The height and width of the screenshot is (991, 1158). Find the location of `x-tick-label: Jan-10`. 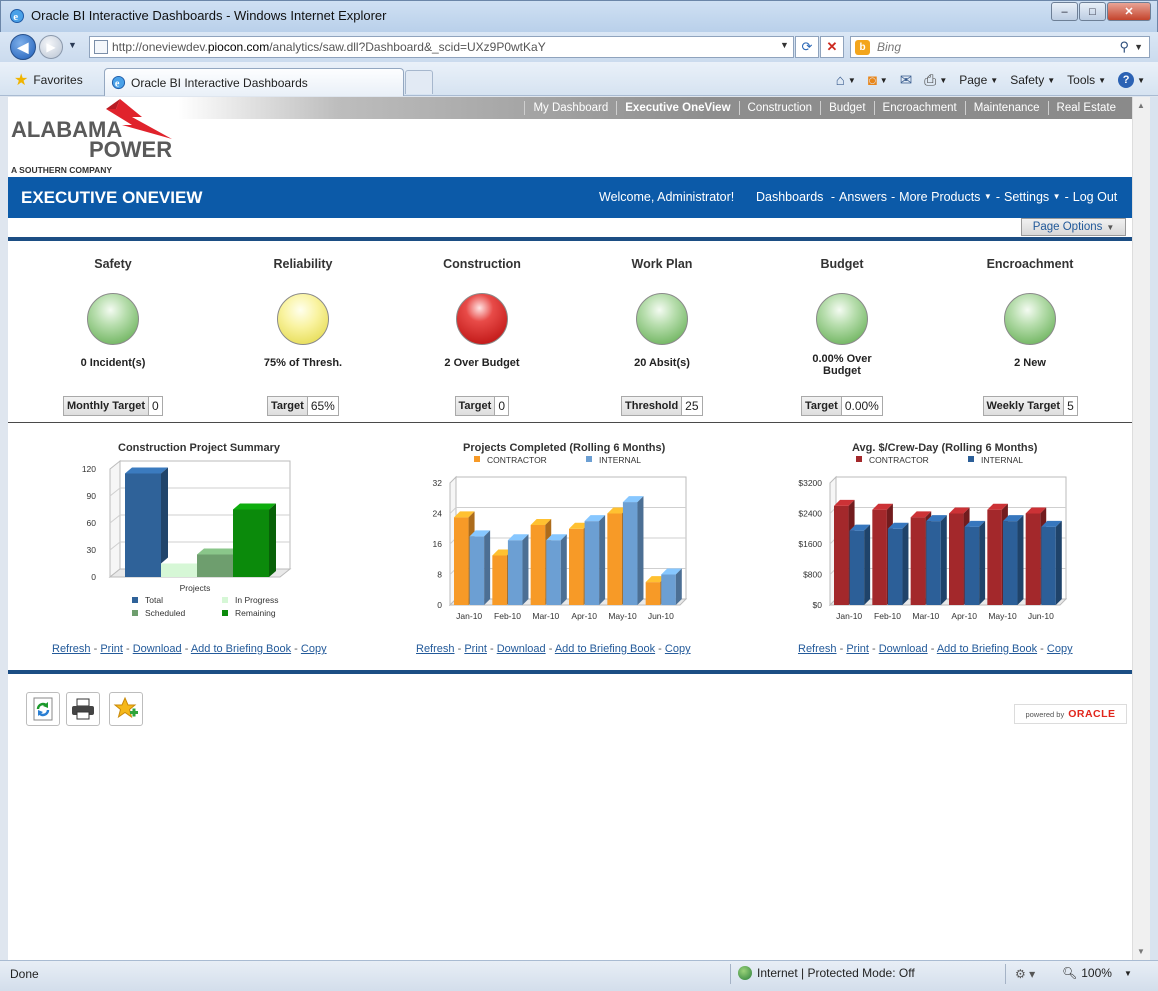

x-tick-label: Jan-10 is located at coordinates (469, 616).